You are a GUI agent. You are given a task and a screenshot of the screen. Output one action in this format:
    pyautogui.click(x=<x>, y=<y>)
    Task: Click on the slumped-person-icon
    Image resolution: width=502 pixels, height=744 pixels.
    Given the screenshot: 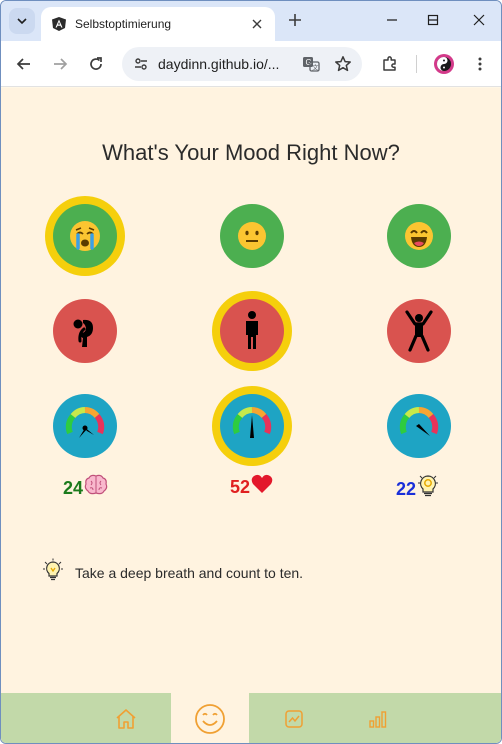 What is the action you would take?
    pyautogui.click(x=83, y=333)
    